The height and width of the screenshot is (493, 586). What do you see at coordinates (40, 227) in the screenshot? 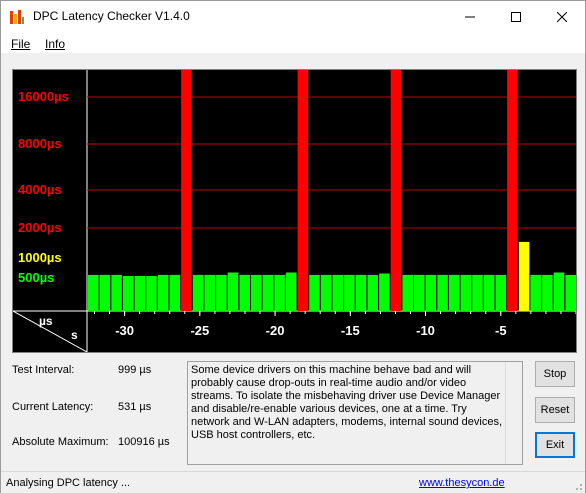
I see `y-tick-label: 2000µs` at bounding box center [40, 227].